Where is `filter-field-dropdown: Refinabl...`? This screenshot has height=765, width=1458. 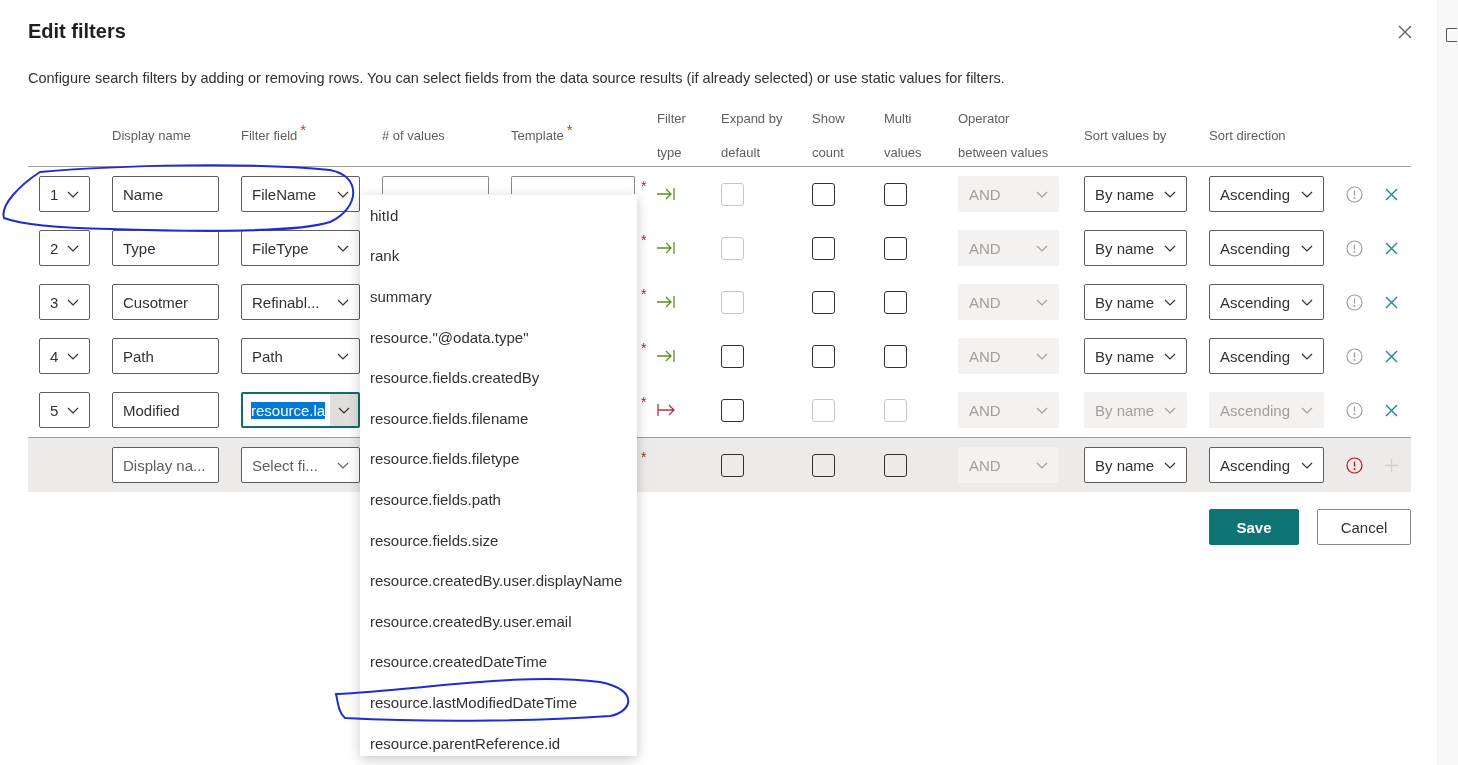
filter-field-dropdown: Refinabl... is located at coordinates (300, 302).